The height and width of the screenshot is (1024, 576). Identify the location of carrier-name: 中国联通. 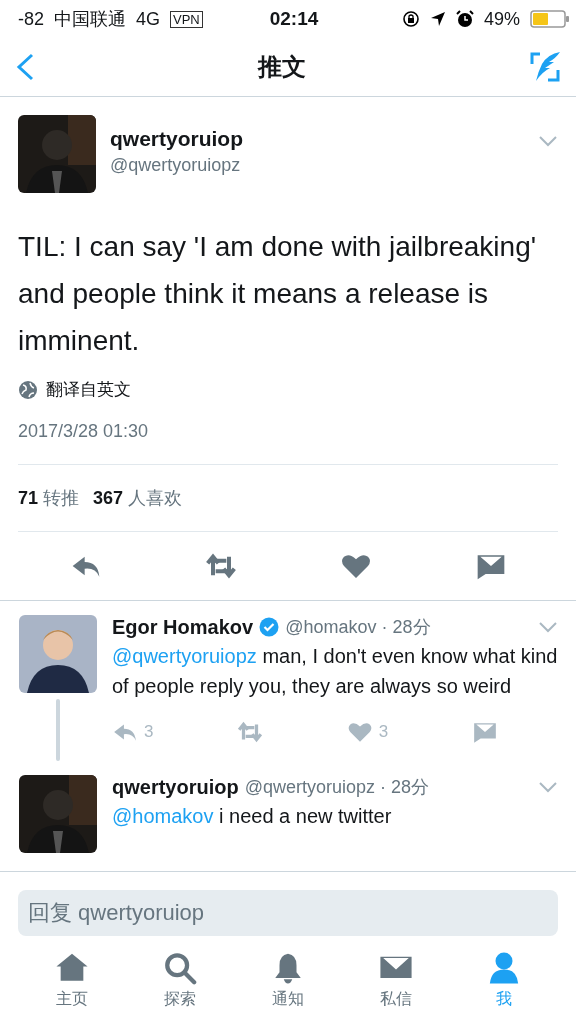
(90, 19).